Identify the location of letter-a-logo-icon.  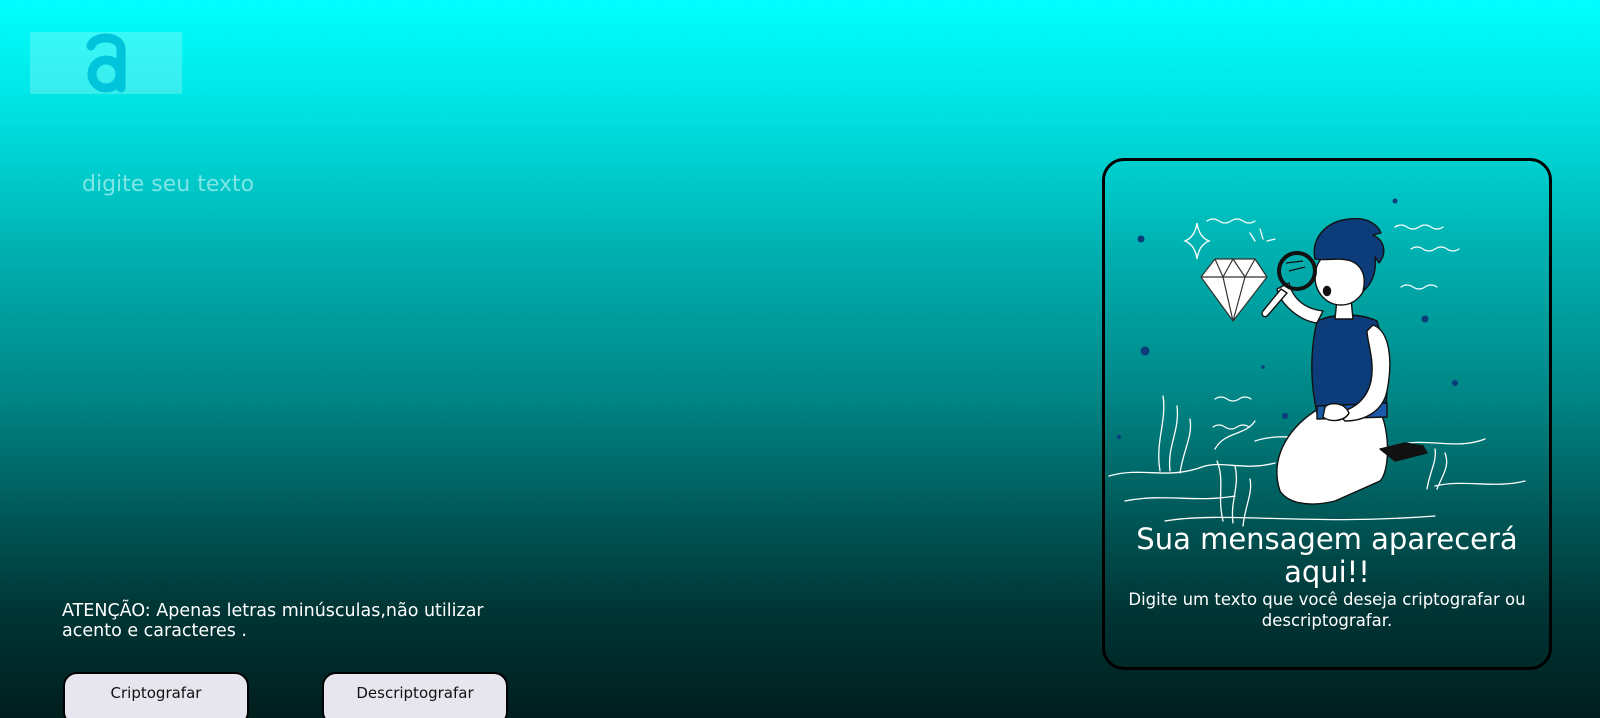
(106, 63).